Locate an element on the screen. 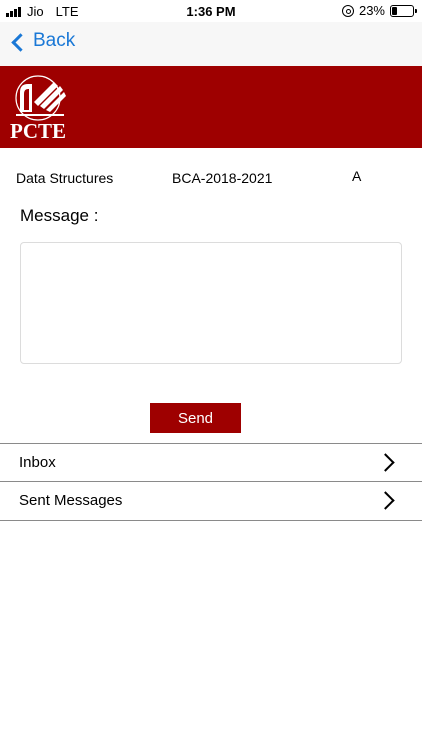 This screenshot has height=750, width=422. pcte-logo: PCTE is located at coordinates (40, 108).